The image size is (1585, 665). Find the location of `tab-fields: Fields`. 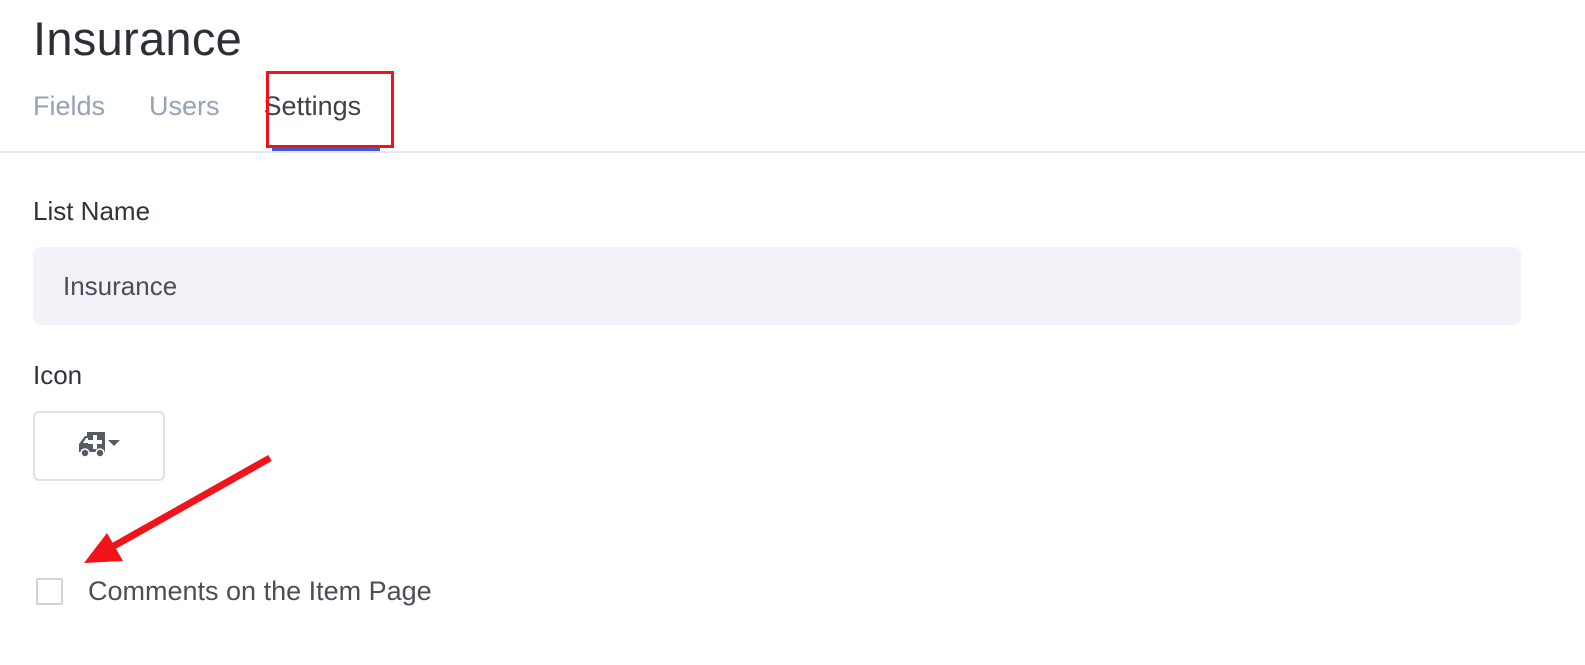

tab-fields: Fields is located at coordinates (69, 119).